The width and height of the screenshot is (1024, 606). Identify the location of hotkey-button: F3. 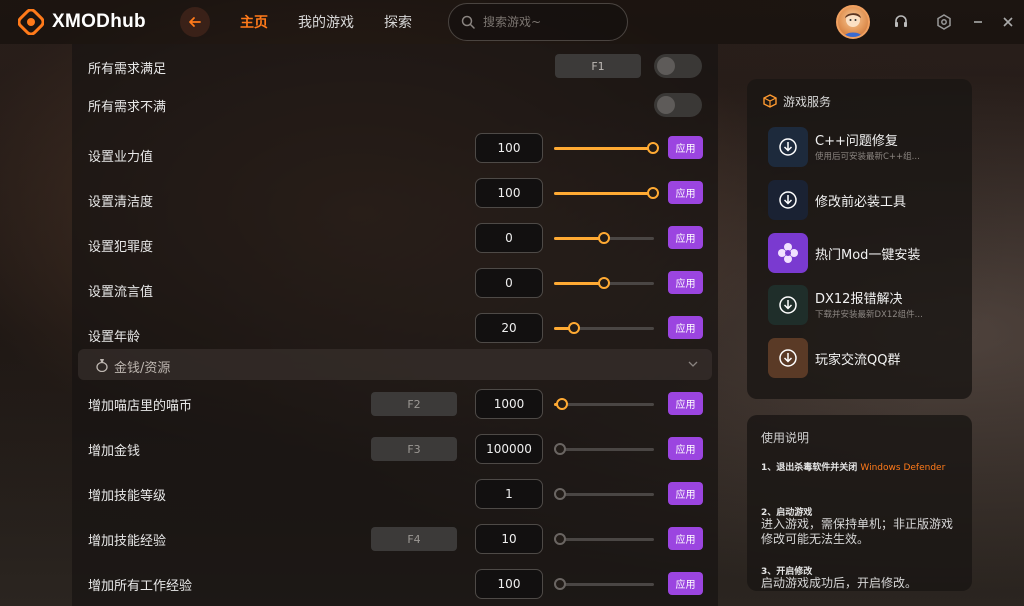
(414, 449).